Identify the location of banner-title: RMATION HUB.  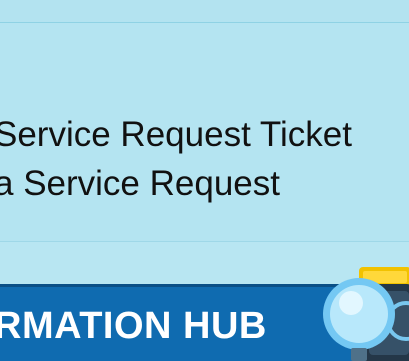
(133, 326).